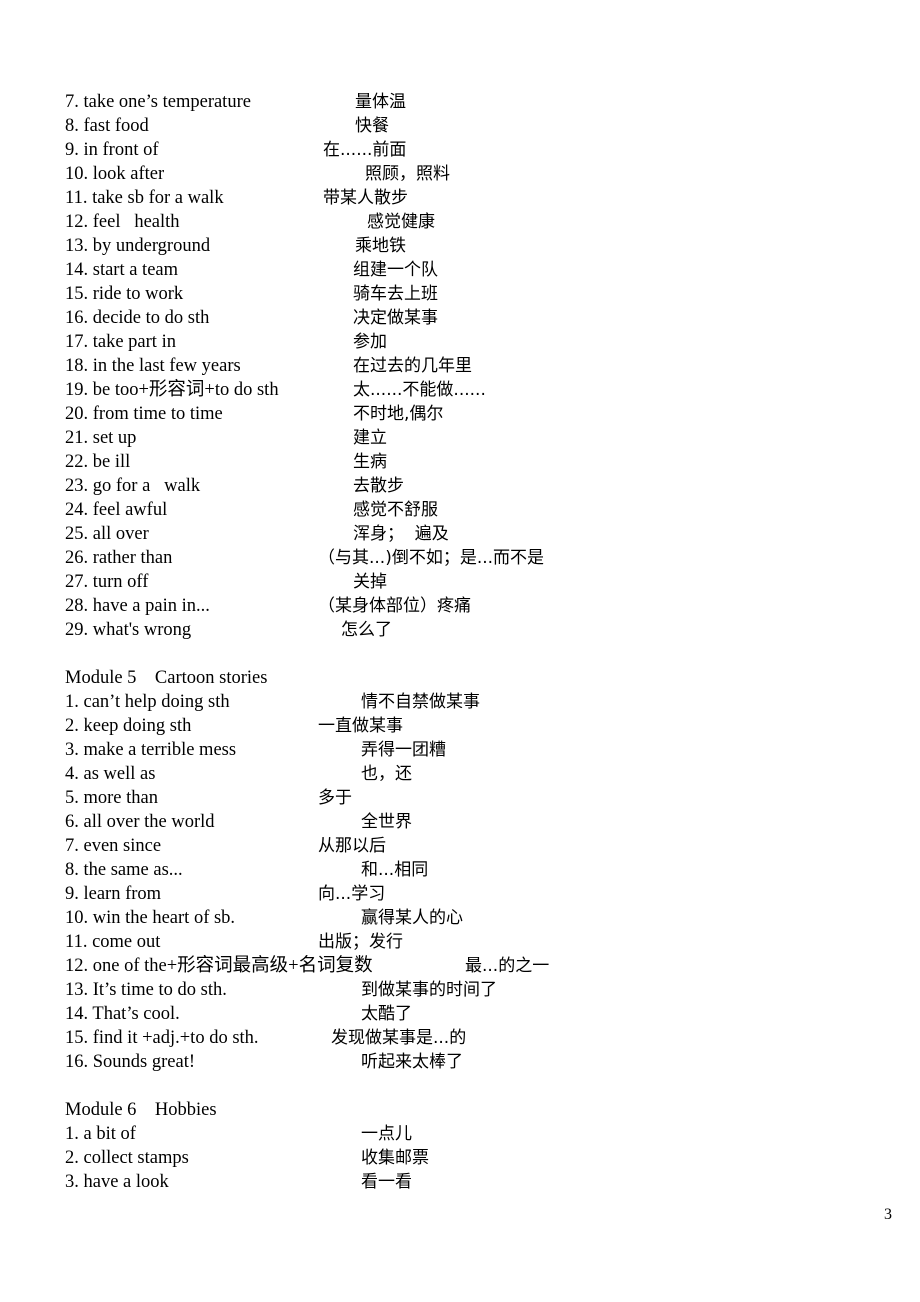 This screenshot has height=1302, width=920. I want to click on phrase-english: 10. win the heart of sb., so click(150, 918).